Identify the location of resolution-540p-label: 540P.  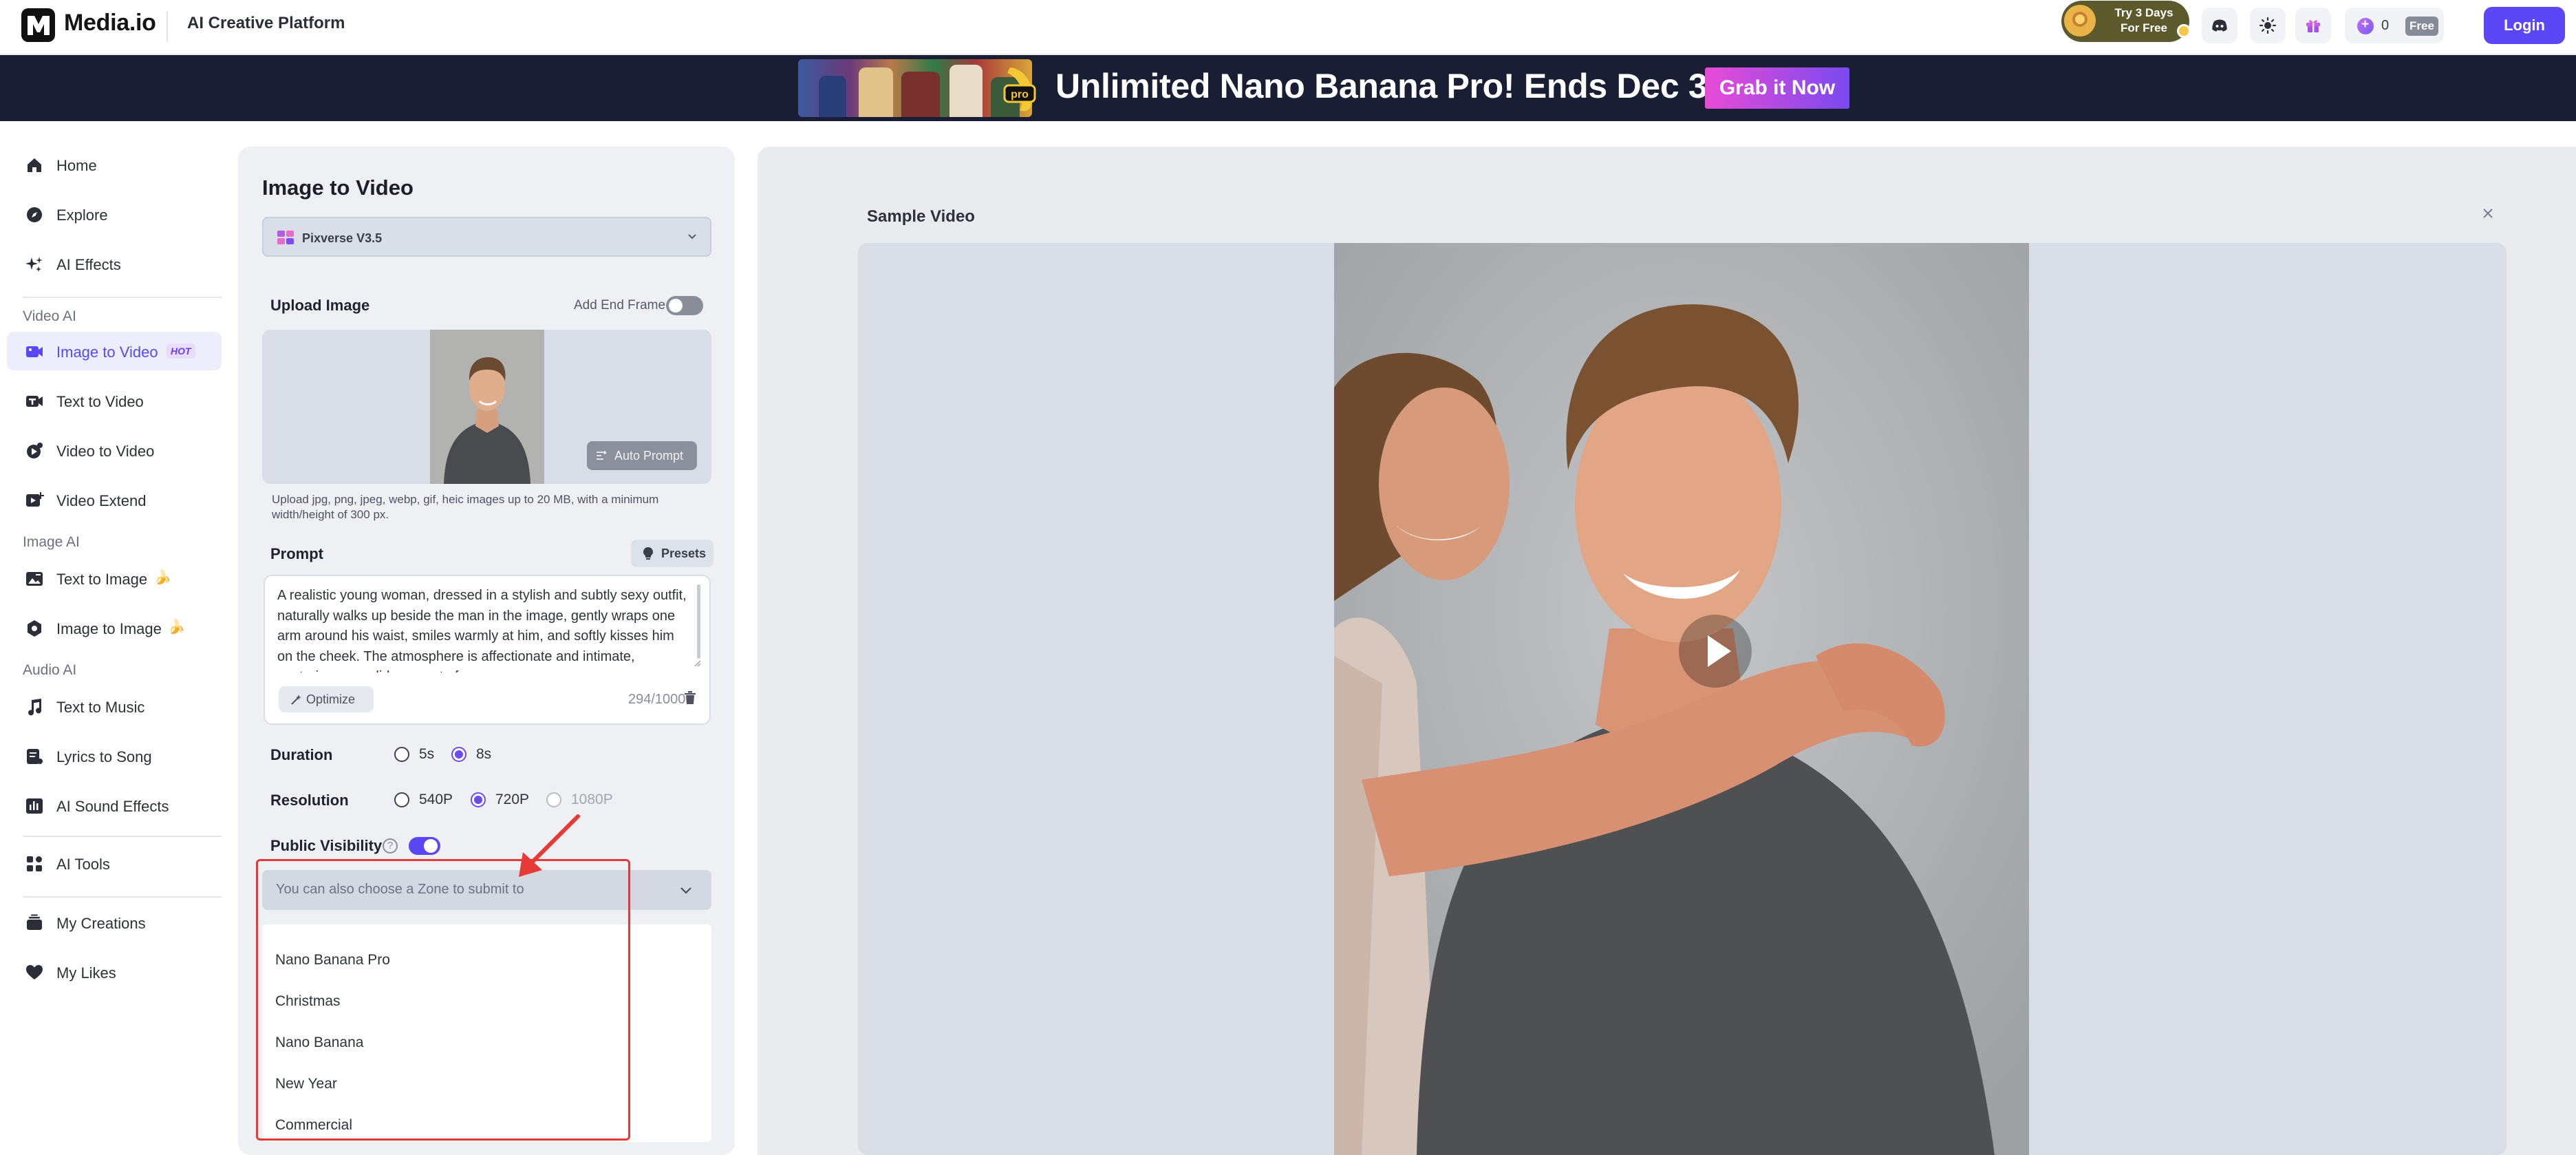
(436, 800).